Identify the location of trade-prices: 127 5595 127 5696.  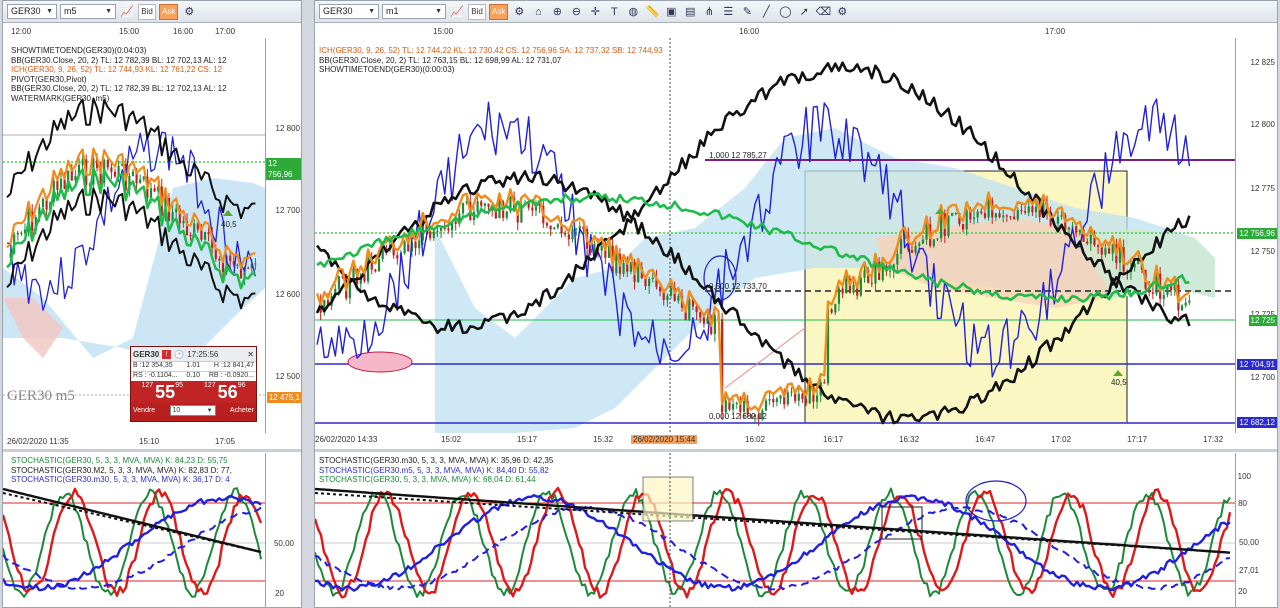
(193, 392).